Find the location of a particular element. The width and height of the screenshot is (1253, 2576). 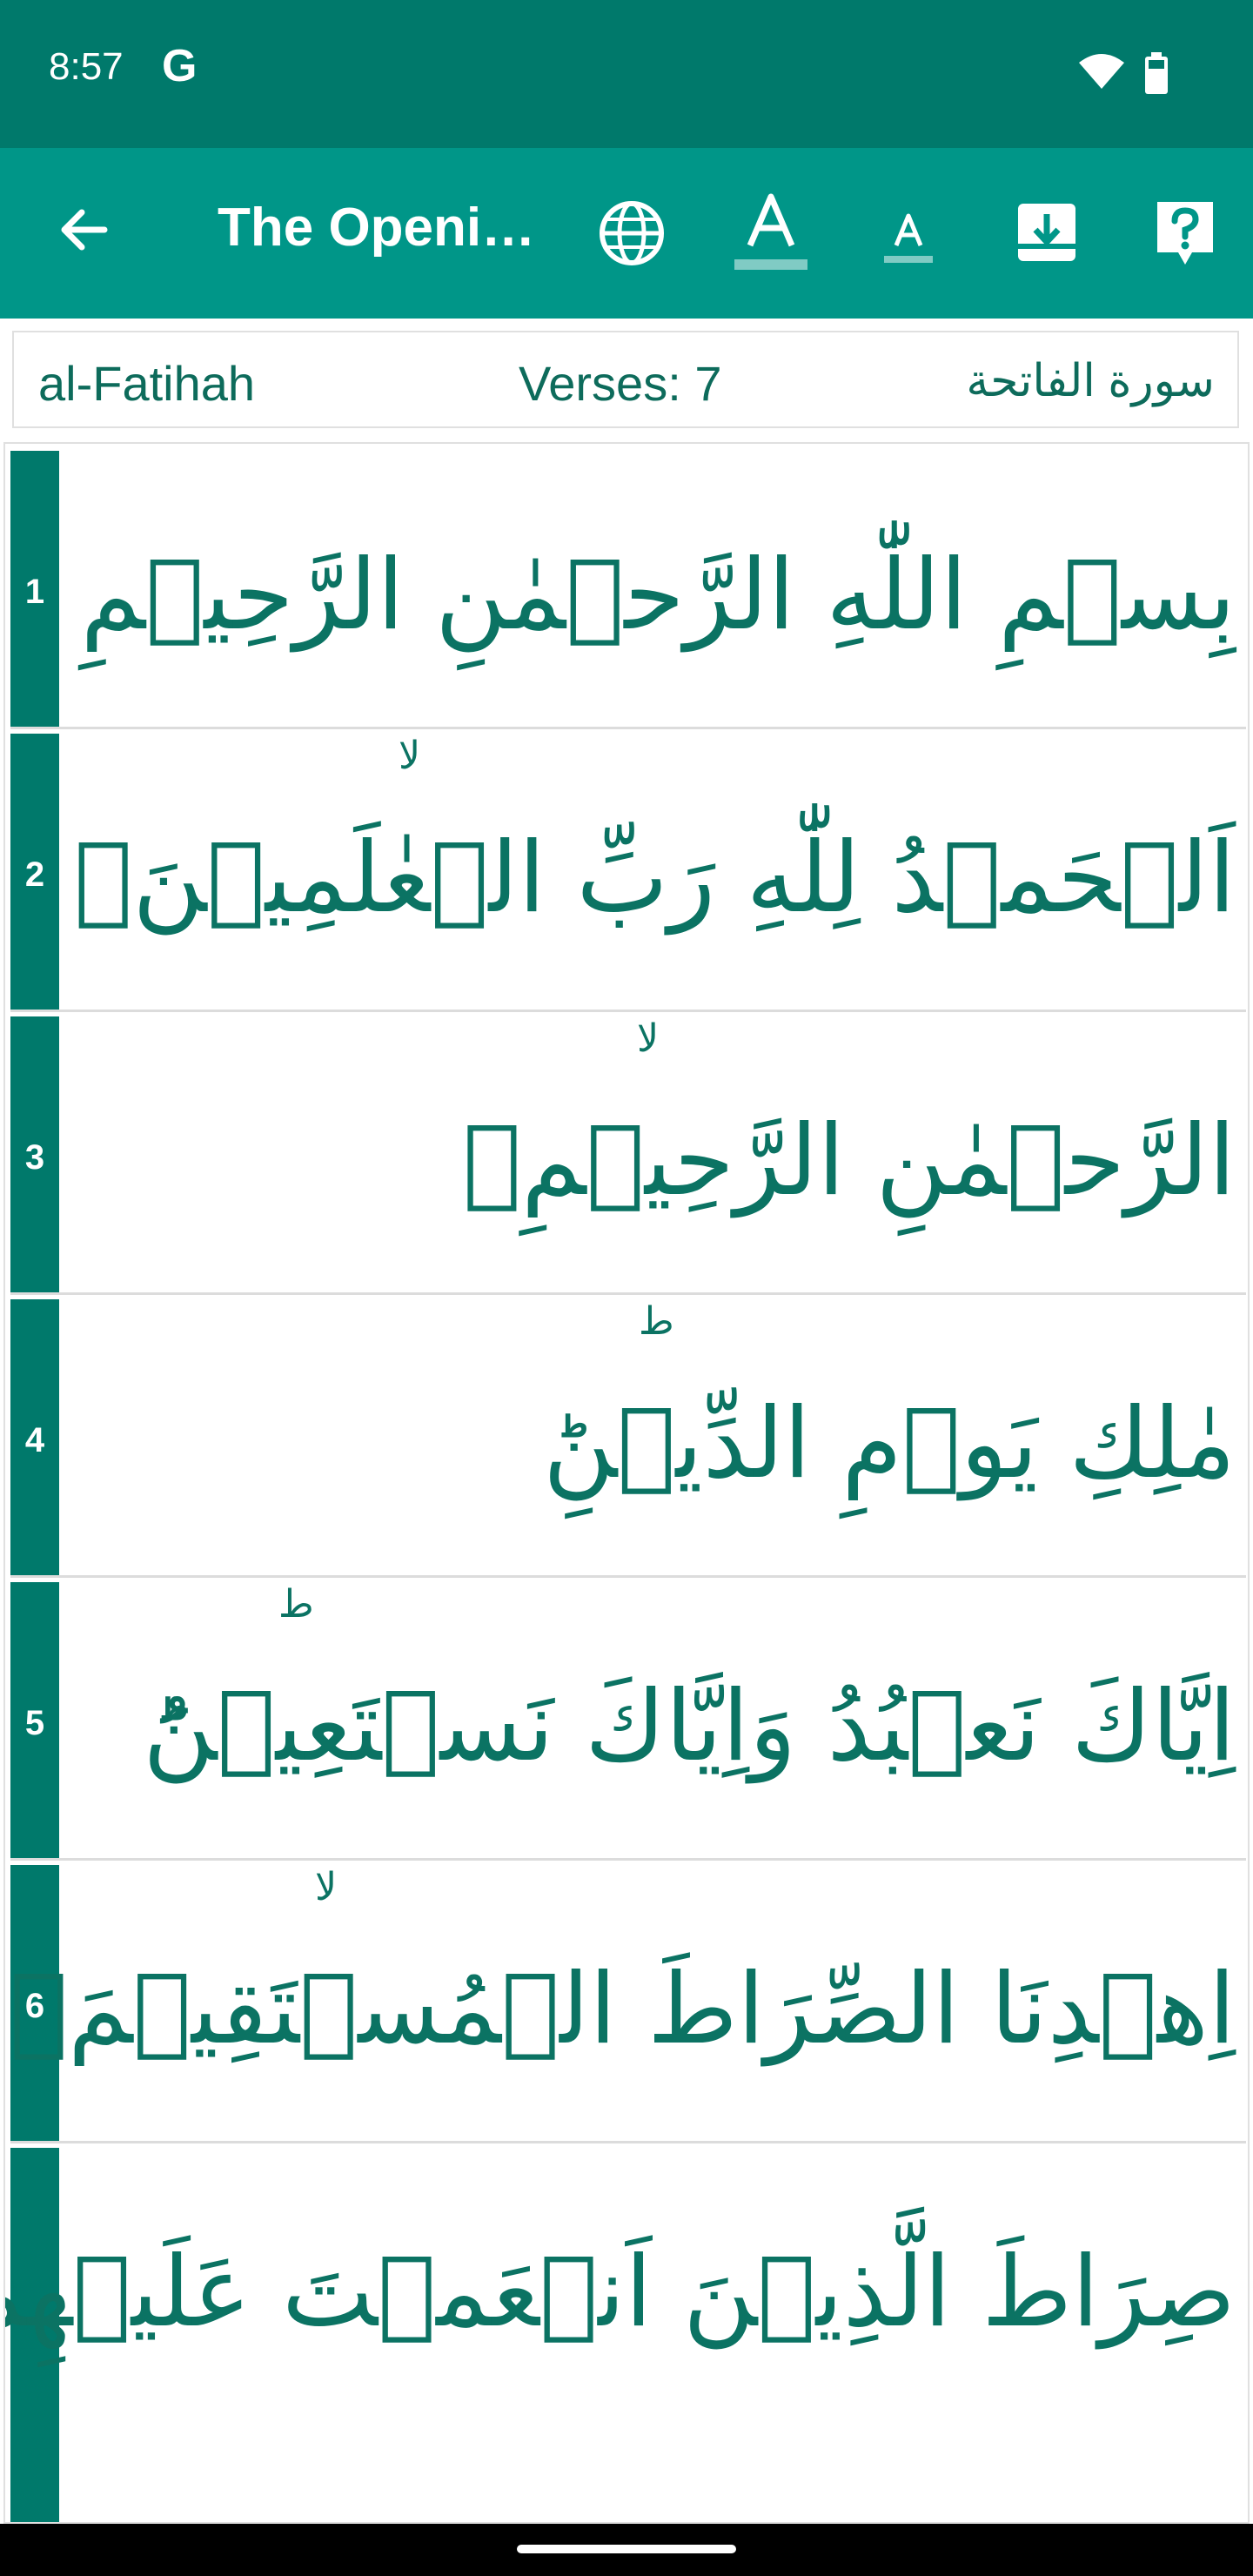

verse-number-strip: 3 is located at coordinates (34, 1154).